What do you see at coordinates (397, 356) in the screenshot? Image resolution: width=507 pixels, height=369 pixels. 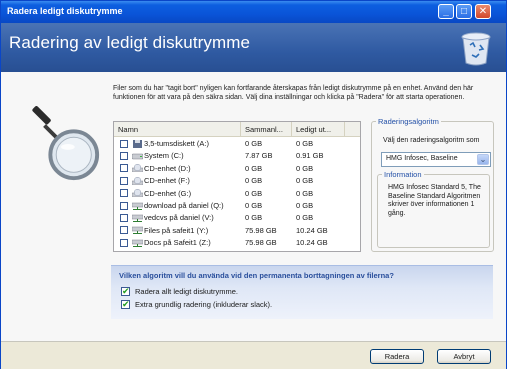 I see `erase-button: Radera` at bounding box center [397, 356].